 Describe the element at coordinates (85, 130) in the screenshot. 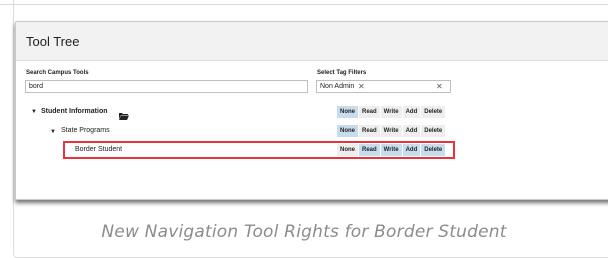

I see `tree-row-label: State Programs` at that location.